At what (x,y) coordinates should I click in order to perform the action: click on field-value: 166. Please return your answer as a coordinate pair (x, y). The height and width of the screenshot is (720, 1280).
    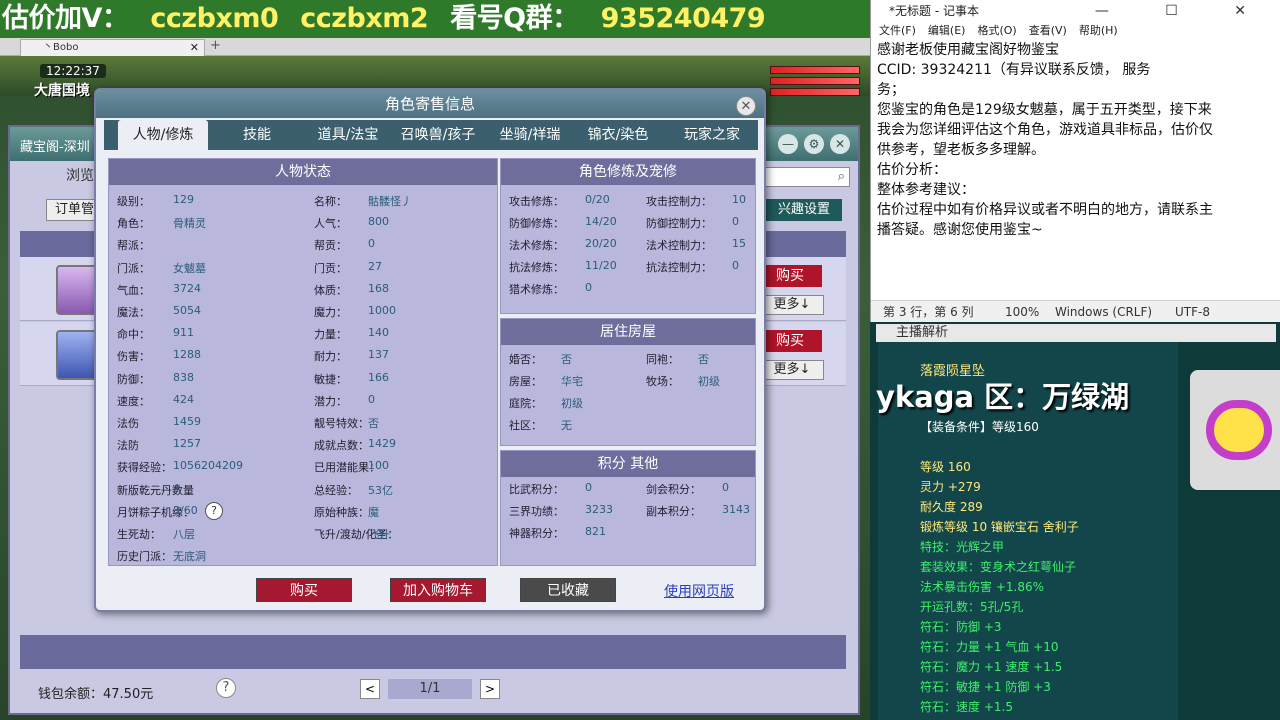
    Looking at the image, I should click on (378, 377).